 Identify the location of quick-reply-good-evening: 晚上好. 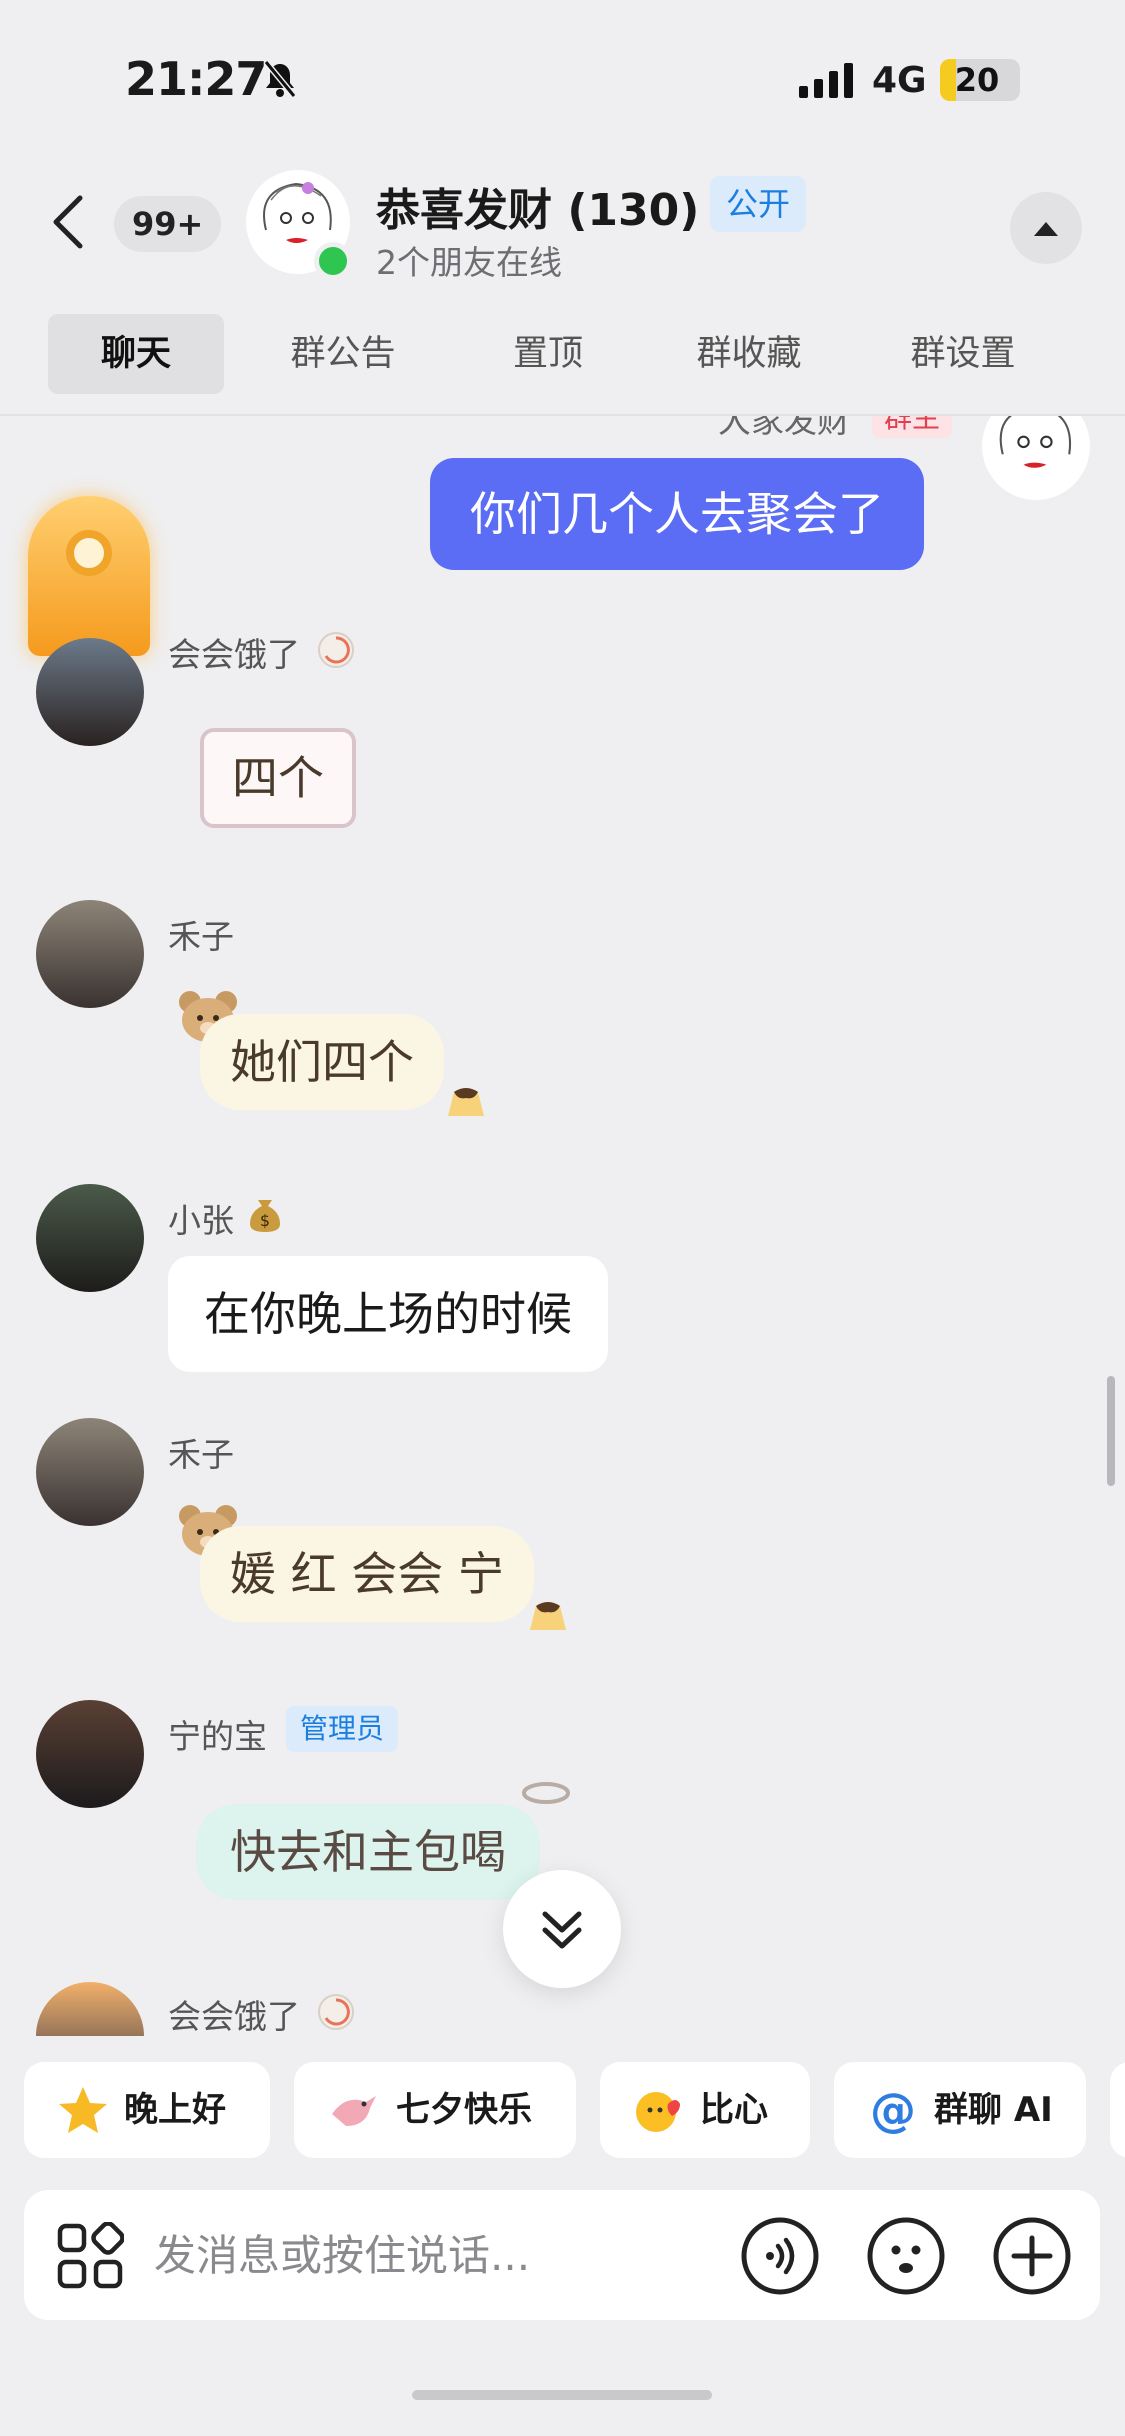
(147, 2110).